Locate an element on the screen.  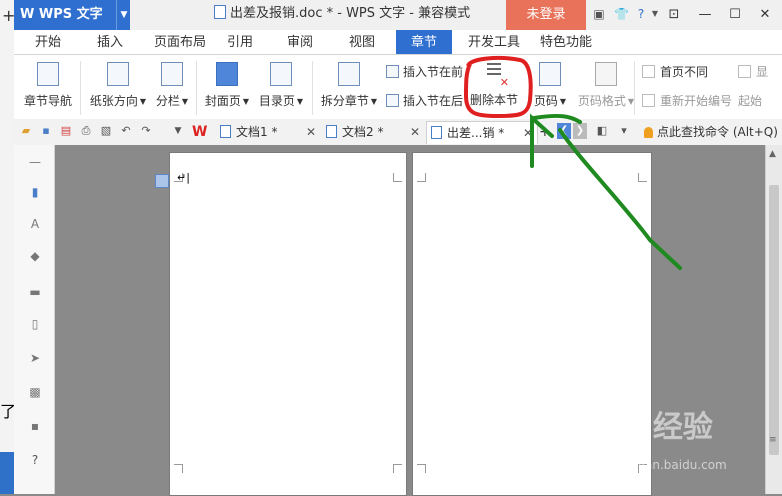
baidu-watermark: Bai 经验 is located at coordinates (651, 427).